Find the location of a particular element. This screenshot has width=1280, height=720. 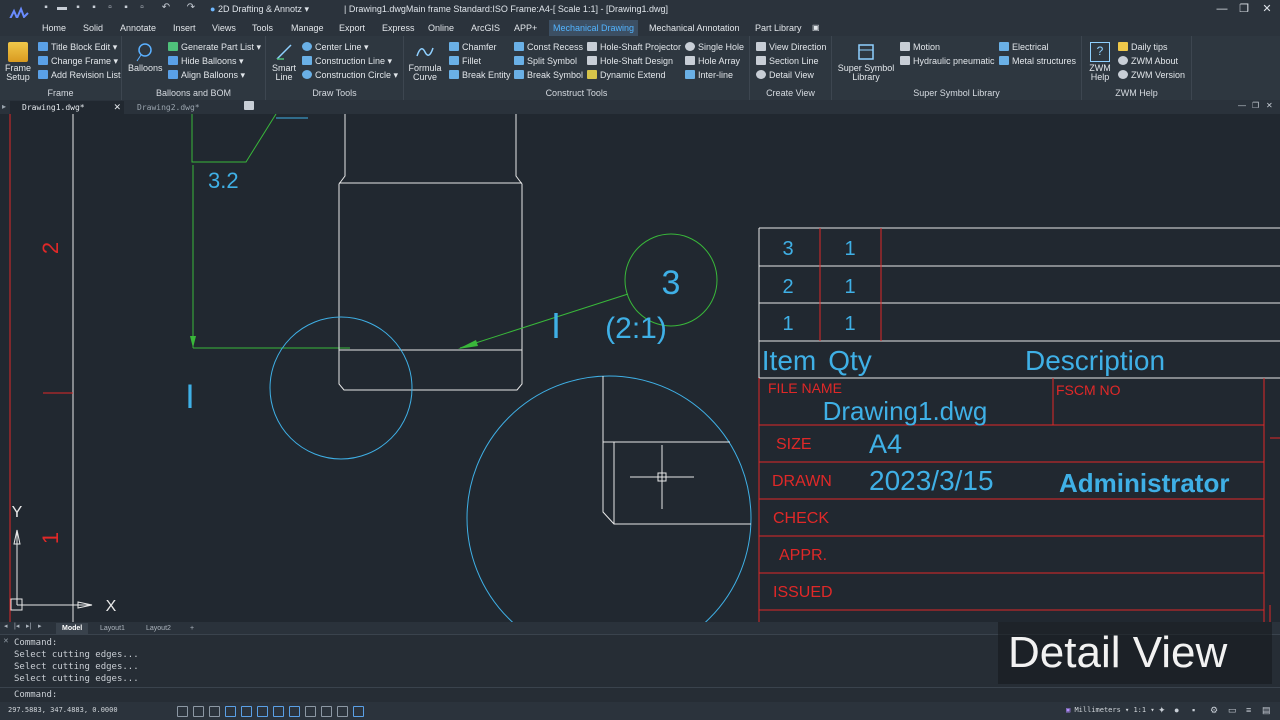

dynamic-ucs-icon is located at coordinates (278, 711).